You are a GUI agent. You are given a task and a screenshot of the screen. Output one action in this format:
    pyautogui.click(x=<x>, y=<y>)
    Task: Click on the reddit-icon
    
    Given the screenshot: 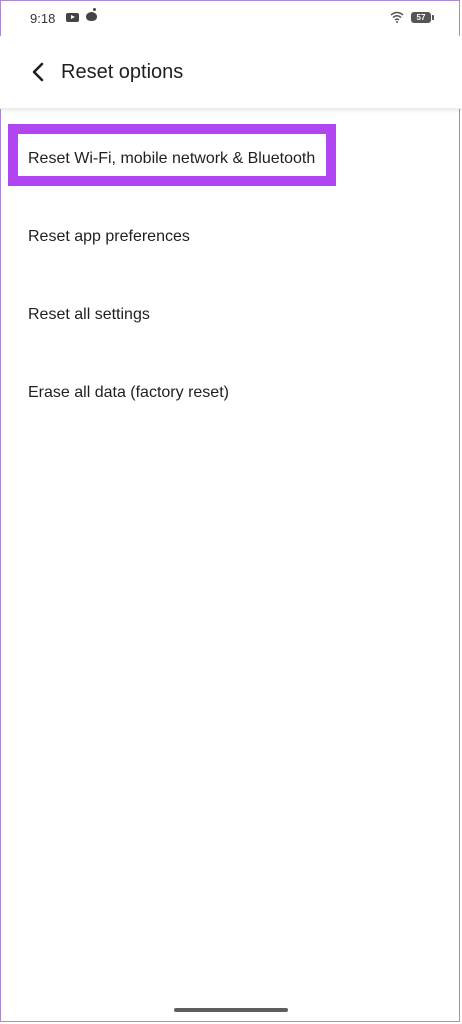 What is the action you would take?
    pyautogui.click(x=91, y=14)
    